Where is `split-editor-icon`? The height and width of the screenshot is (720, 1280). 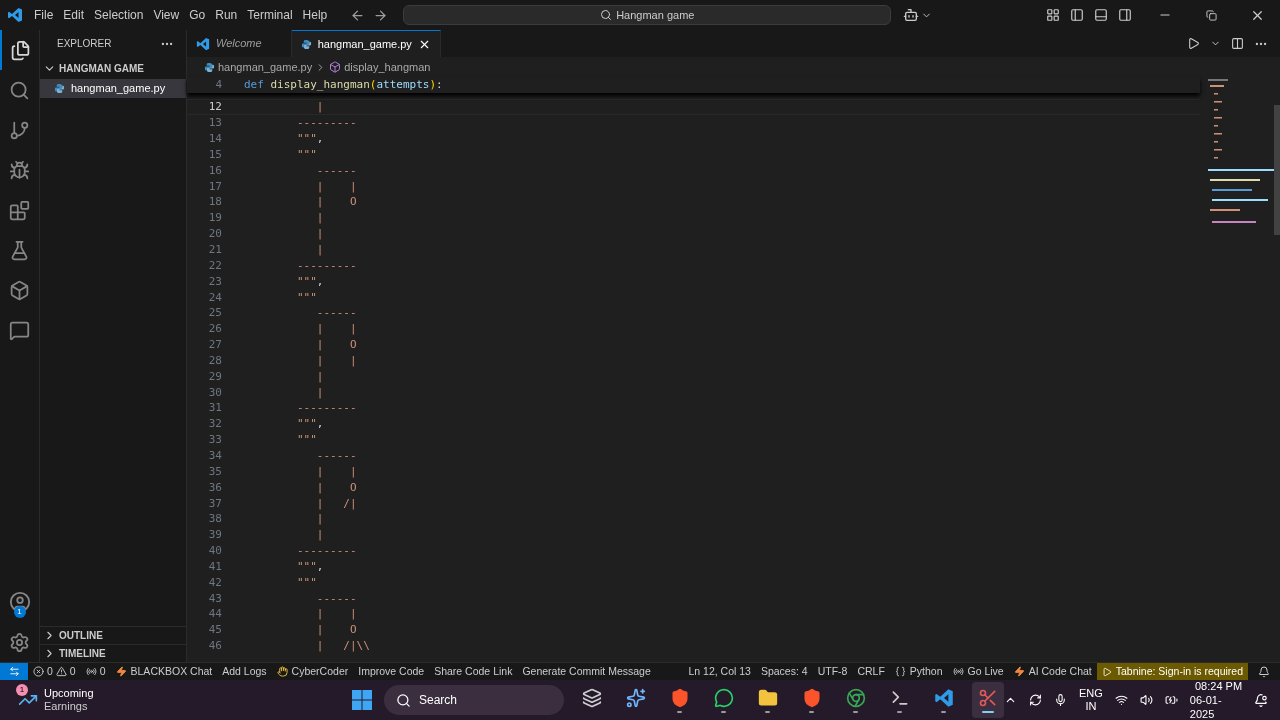 split-editor-icon is located at coordinates (1237, 43).